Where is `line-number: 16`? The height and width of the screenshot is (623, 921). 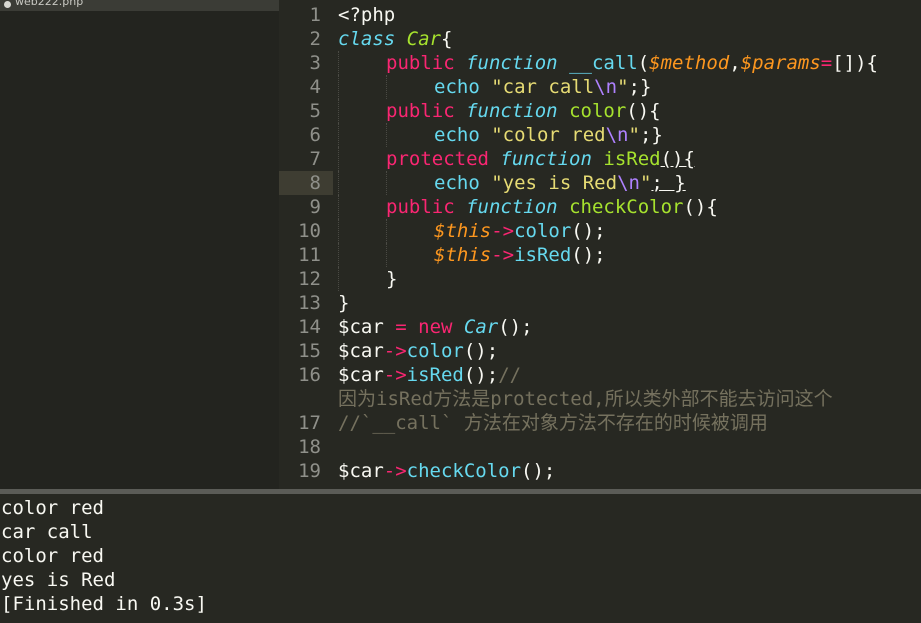 line-number: 16 is located at coordinates (309, 375).